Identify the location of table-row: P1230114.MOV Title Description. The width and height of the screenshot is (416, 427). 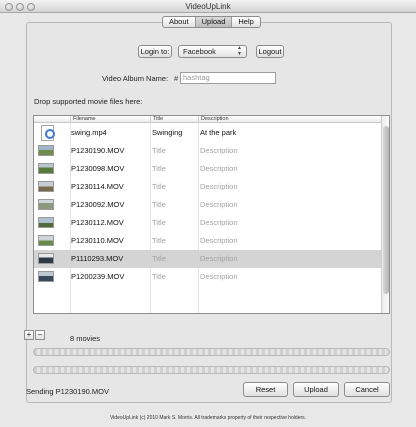
(208, 187).